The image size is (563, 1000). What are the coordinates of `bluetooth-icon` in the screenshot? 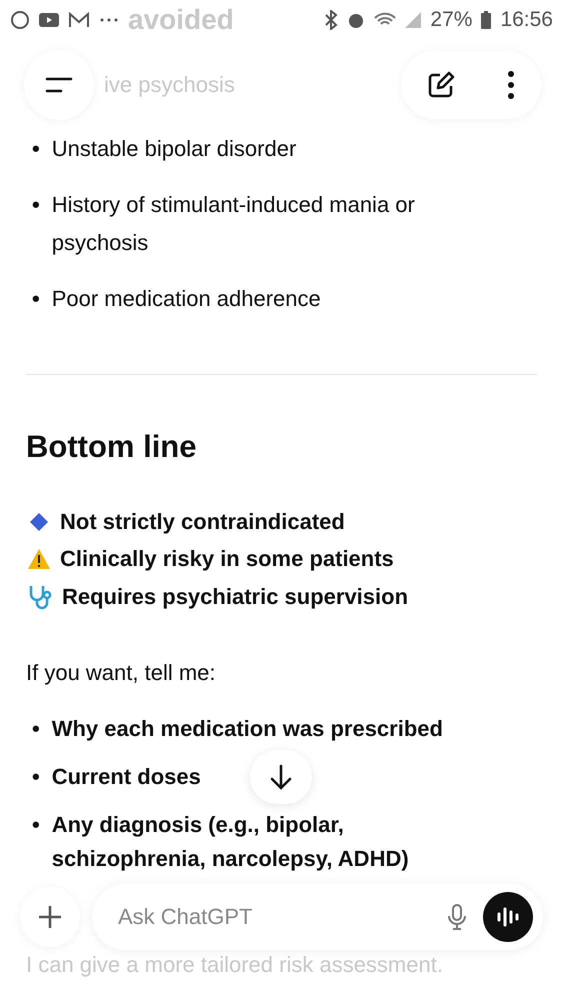 It's located at (331, 20).